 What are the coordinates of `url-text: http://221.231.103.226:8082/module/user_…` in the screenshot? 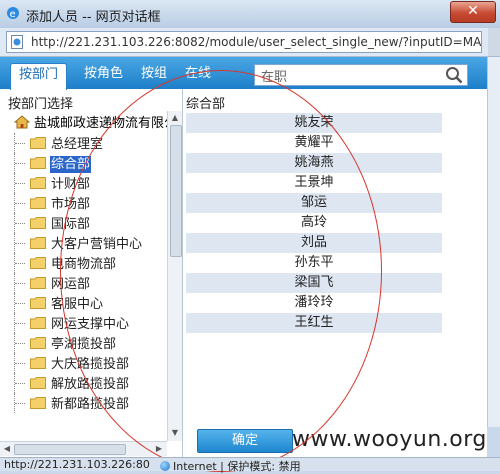 It's located at (256, 42).